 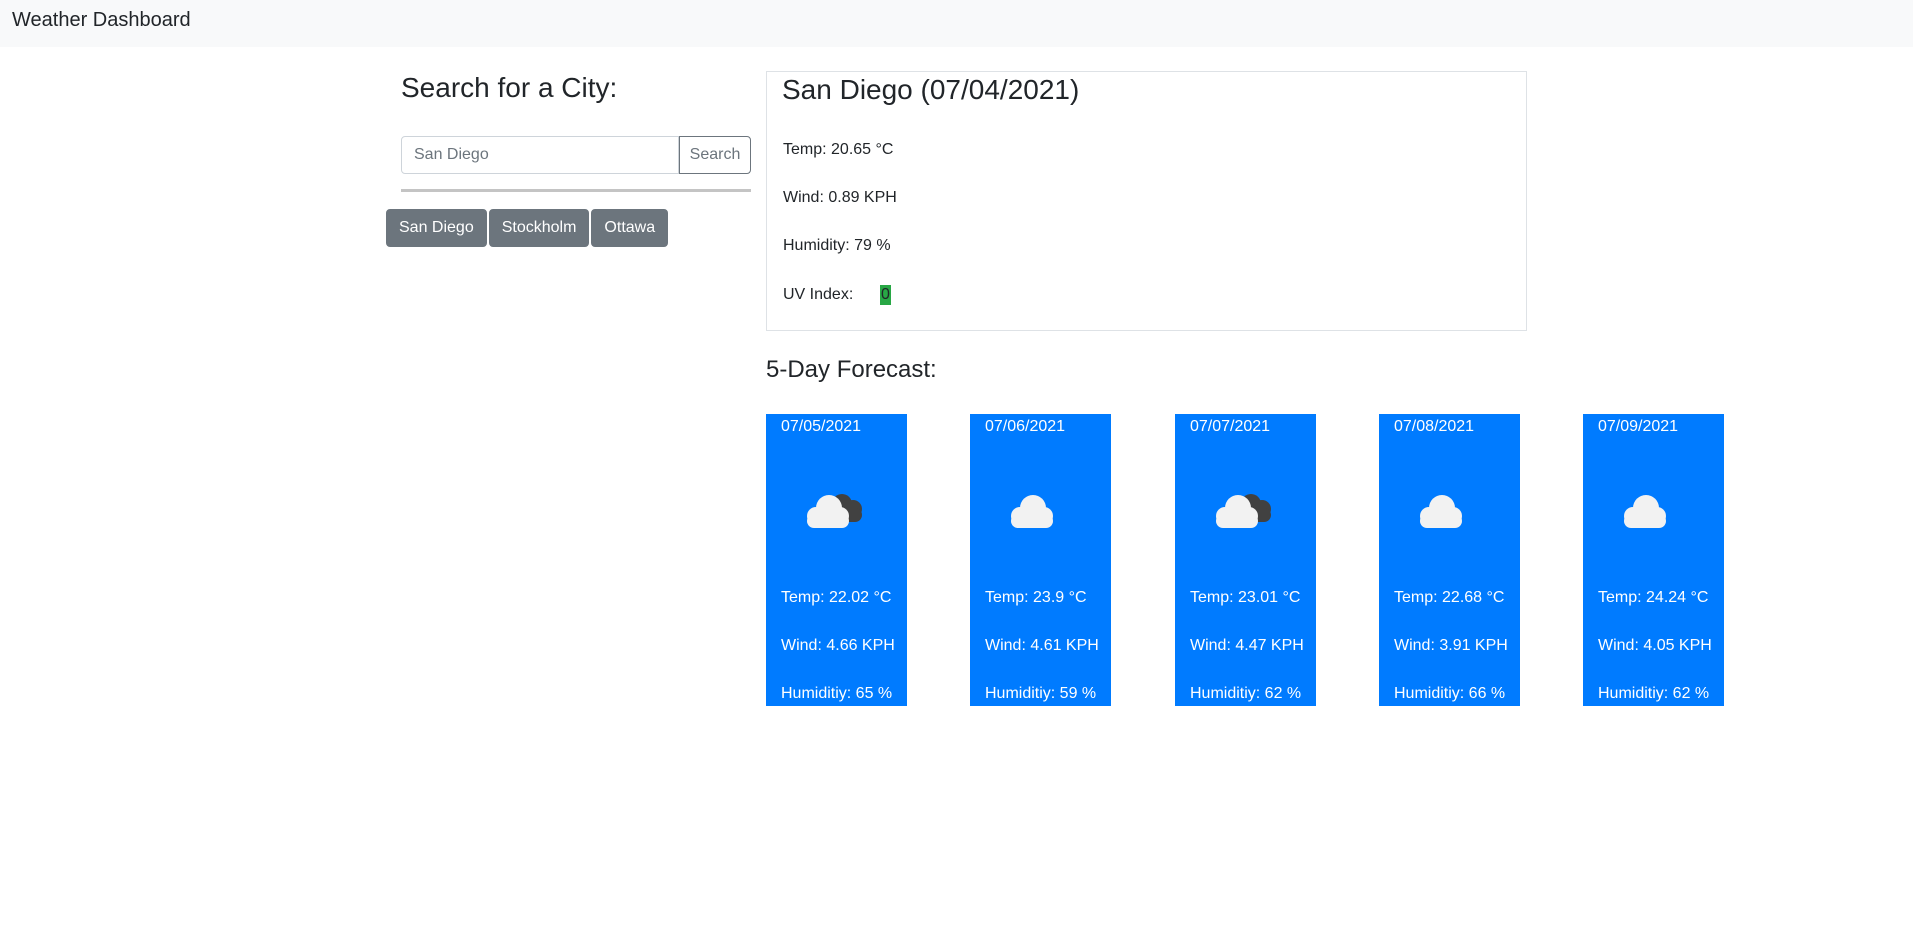 I want to click on forecast-wind: Wind: 3.91 KPH, so click(x=1451, y=645).